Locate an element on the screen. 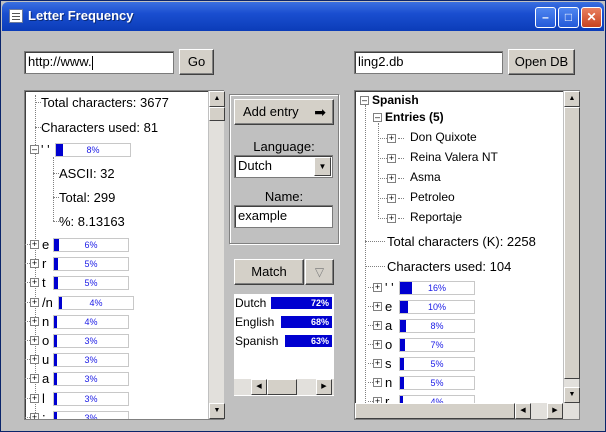  url-input: http://www. is located at coordinates (99, 62).